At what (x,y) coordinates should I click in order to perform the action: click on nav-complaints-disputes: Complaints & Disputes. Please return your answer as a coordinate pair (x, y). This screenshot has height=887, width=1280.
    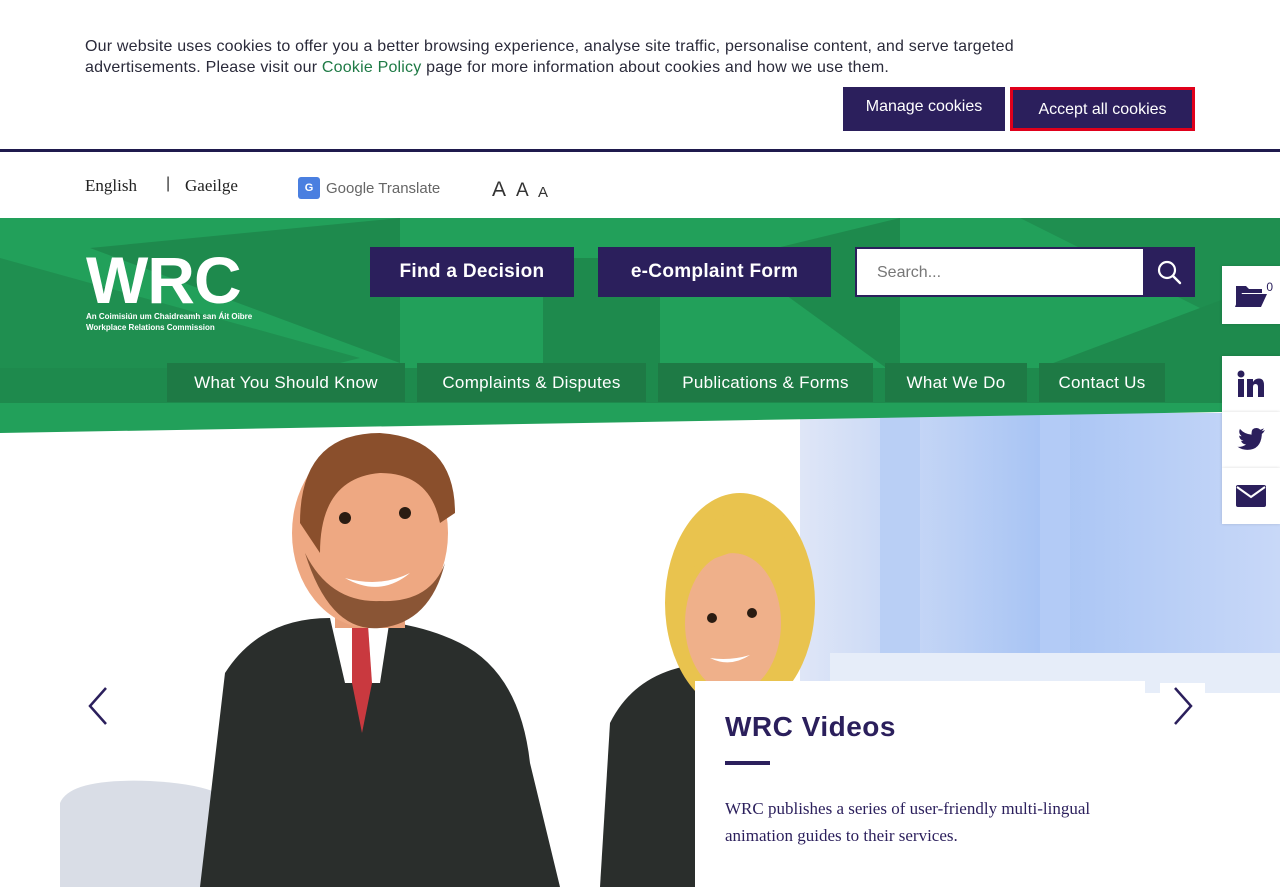
    Looking at the image, I should click on (531, 382).